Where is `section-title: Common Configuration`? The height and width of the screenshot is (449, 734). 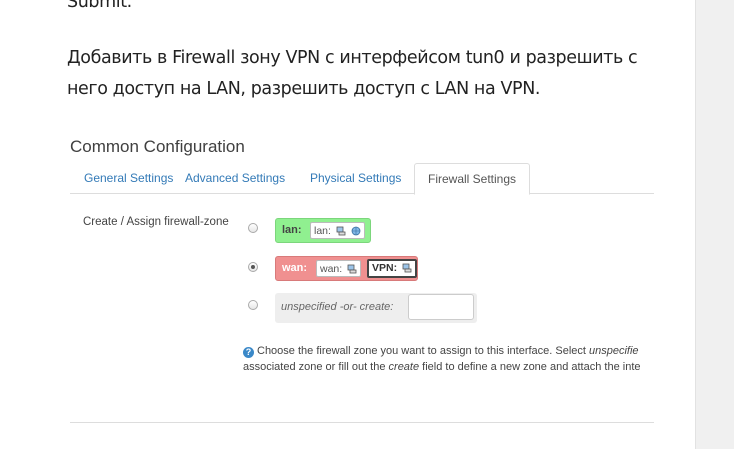
section-title: Common Configuration is located at coordinates (157, 146).